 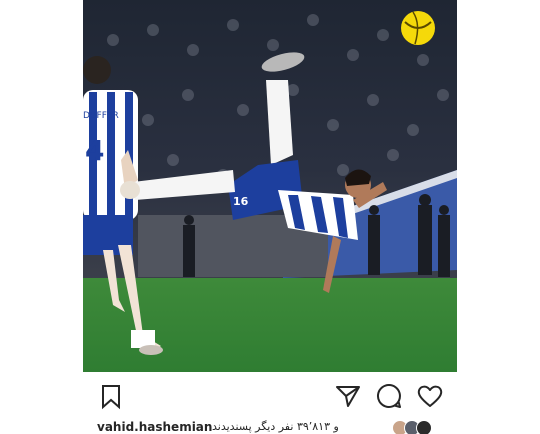 I want to click on post-action-bar, so click(x=270, y=396).